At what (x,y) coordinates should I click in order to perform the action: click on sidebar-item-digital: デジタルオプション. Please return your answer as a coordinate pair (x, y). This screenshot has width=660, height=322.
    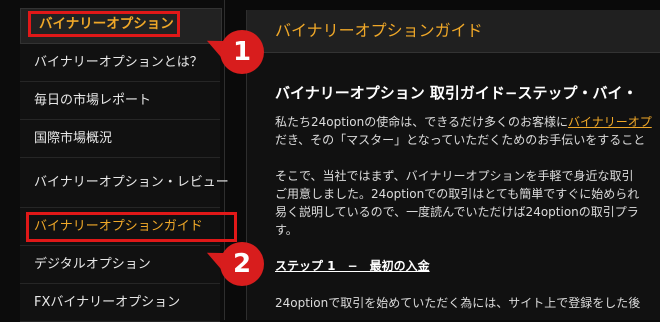
    Looking at the image, I should click on (120, 265).